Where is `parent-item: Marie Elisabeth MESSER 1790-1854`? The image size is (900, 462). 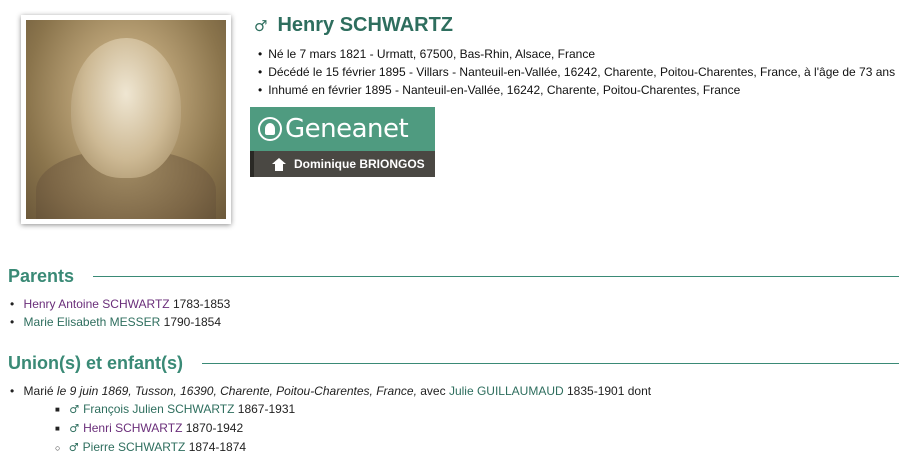
parent-item: Marie Elisabeth MESSER 1790-1854 is located at coordinates (120, 322).